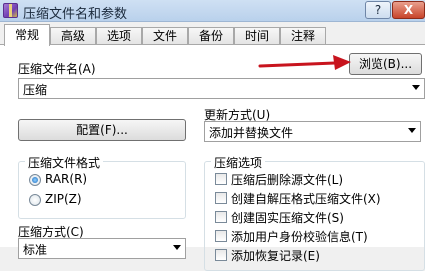 The height and width of the screenshot is (271, 425). I want to click on recovery-label: 添加恢复记录(E), so click(275, 256).